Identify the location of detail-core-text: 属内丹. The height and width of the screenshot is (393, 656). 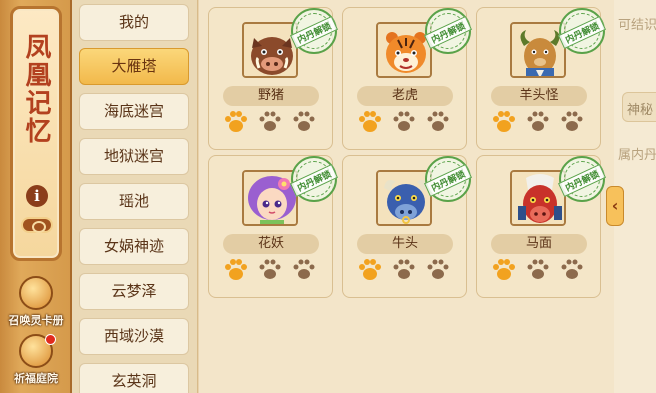
(637, 155).